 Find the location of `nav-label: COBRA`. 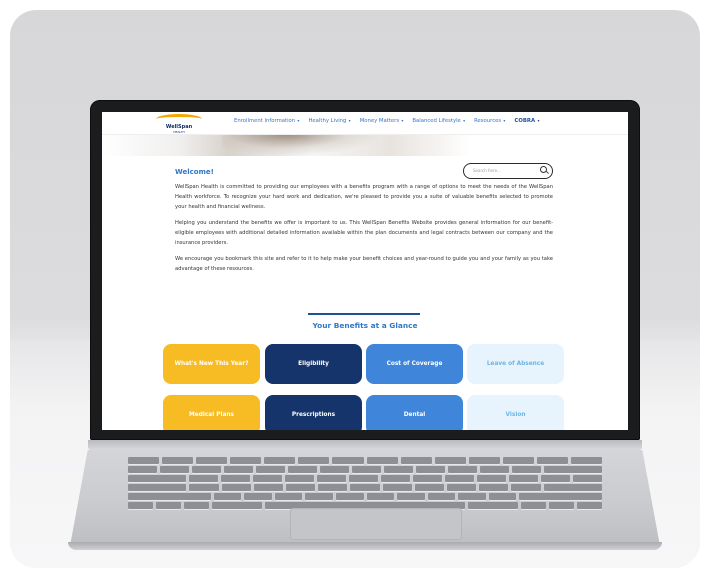

nav-label: COBRA is located at coordinates (525, 121).